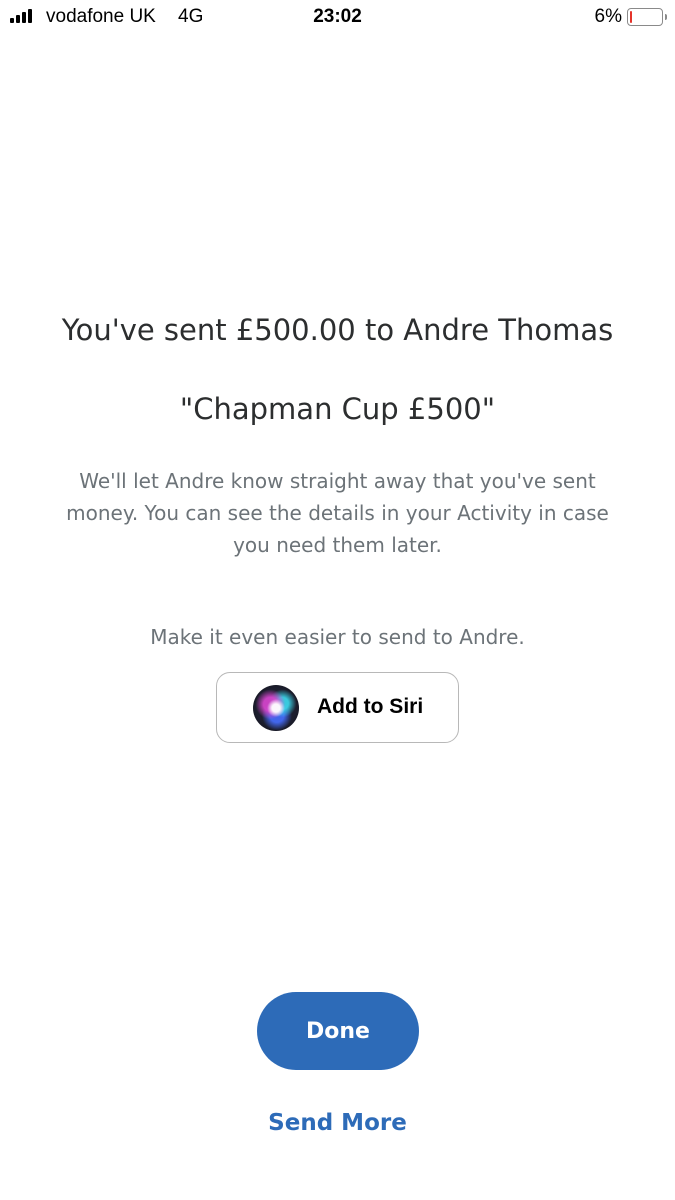 The image size is (675, 1200). Describe the element at coordinates (276, 708) in the screenshot. I see `siri-icon` at that location.